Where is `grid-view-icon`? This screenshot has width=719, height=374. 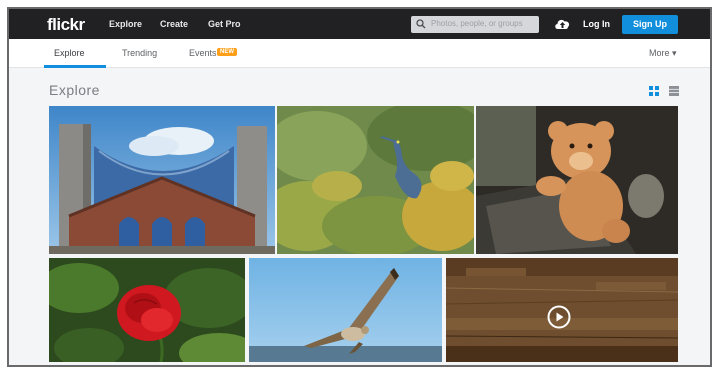
grid-view-icon is located at coordinates (654, 91).